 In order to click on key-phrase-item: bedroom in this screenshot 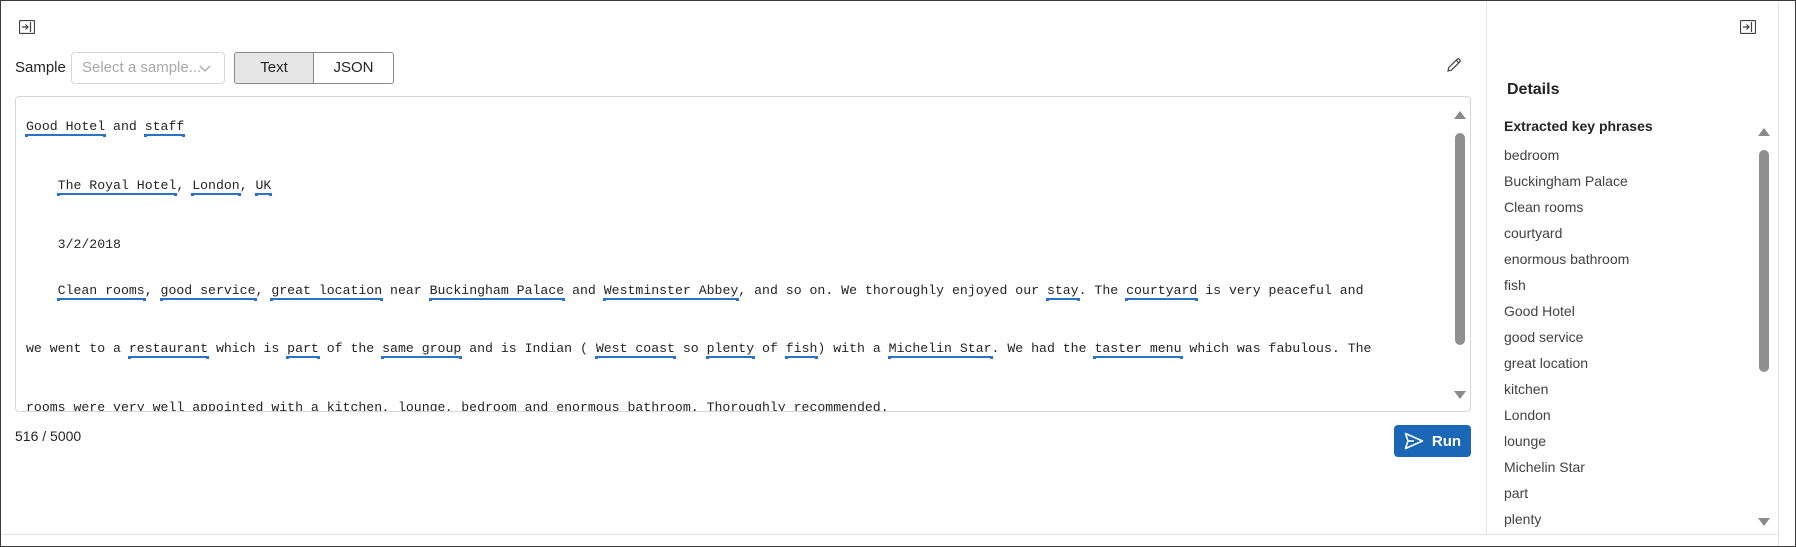, I will do `click(1532, 155)`.